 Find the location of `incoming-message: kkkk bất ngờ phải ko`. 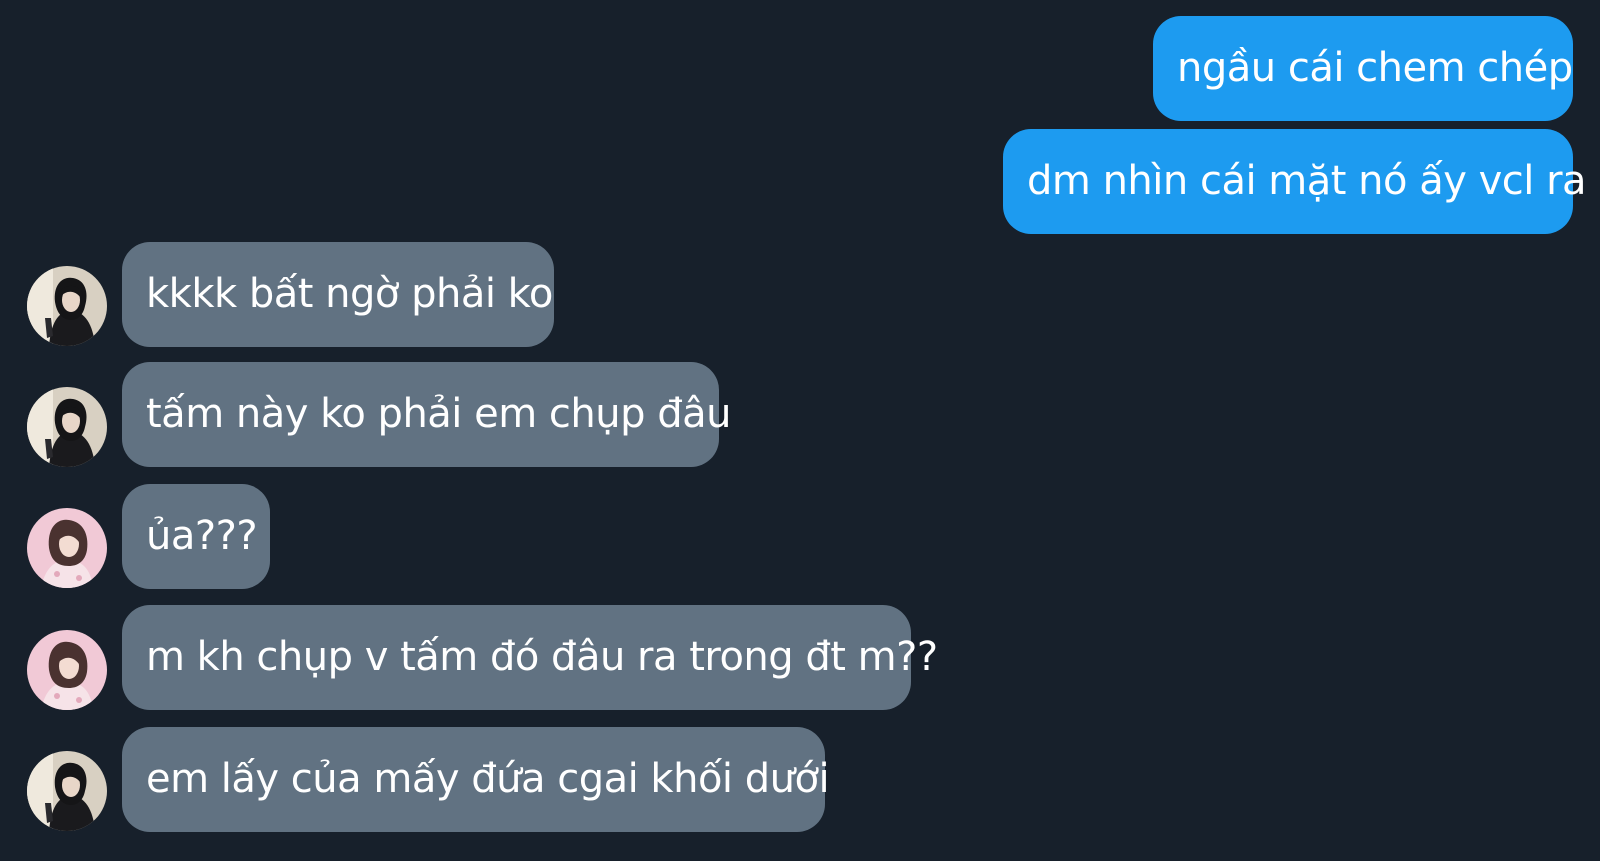

incoming-message: kkkk bất ngờ phải ko is located at coordinates (338, 294).